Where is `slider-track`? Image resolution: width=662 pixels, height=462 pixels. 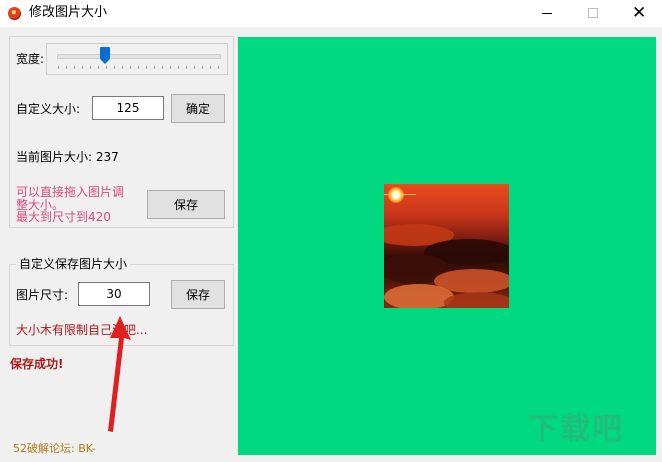
slider-track is located at coordinates (139, 56).